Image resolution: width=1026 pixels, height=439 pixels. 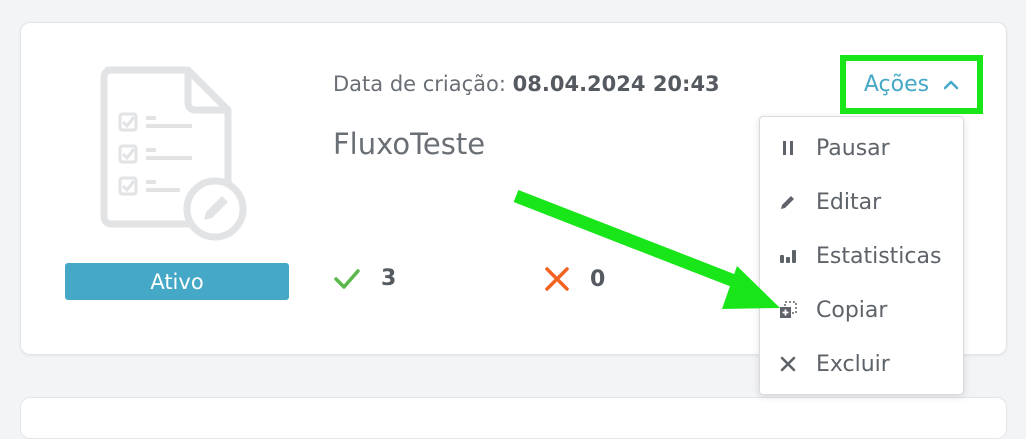 What do you see at coordinates (598, 279) in the screenshot?
I see `error-count: 0` at bounding box center [598, 279].